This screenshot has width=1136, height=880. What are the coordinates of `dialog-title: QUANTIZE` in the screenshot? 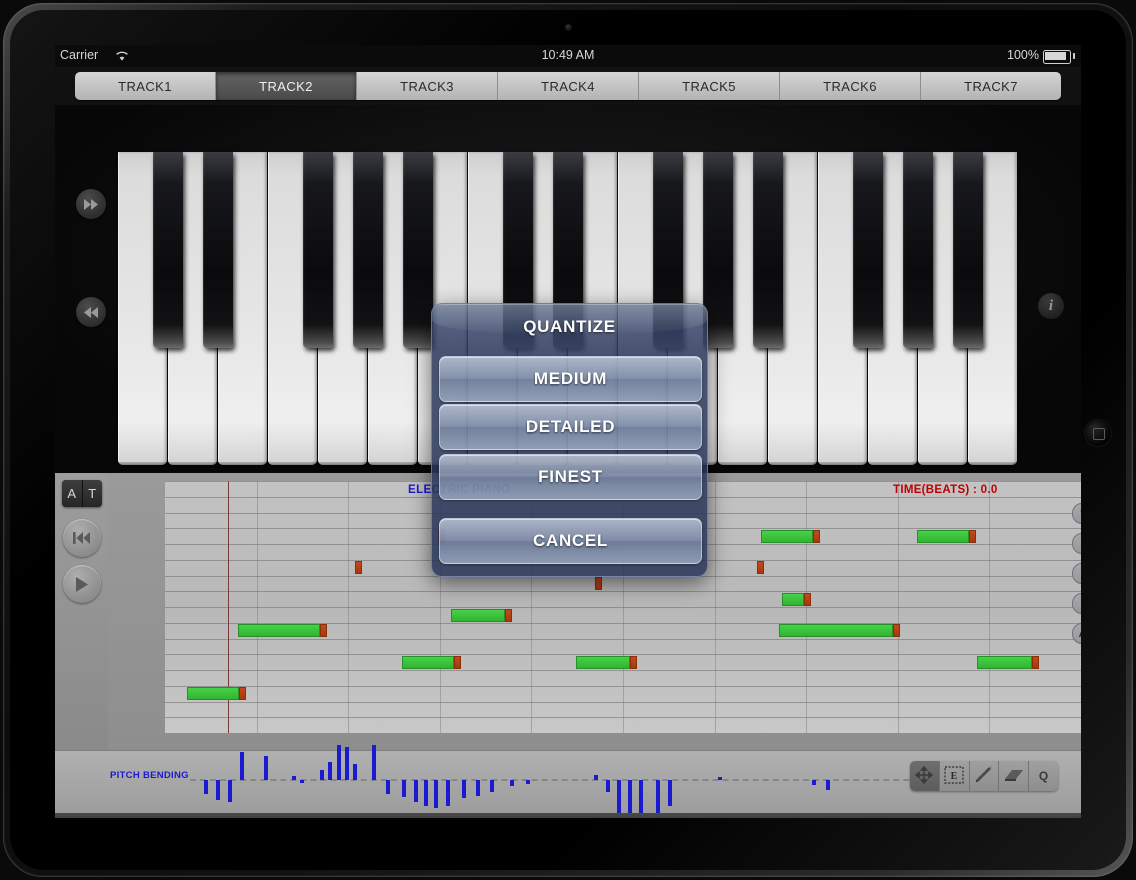 It's located at (569, 326).